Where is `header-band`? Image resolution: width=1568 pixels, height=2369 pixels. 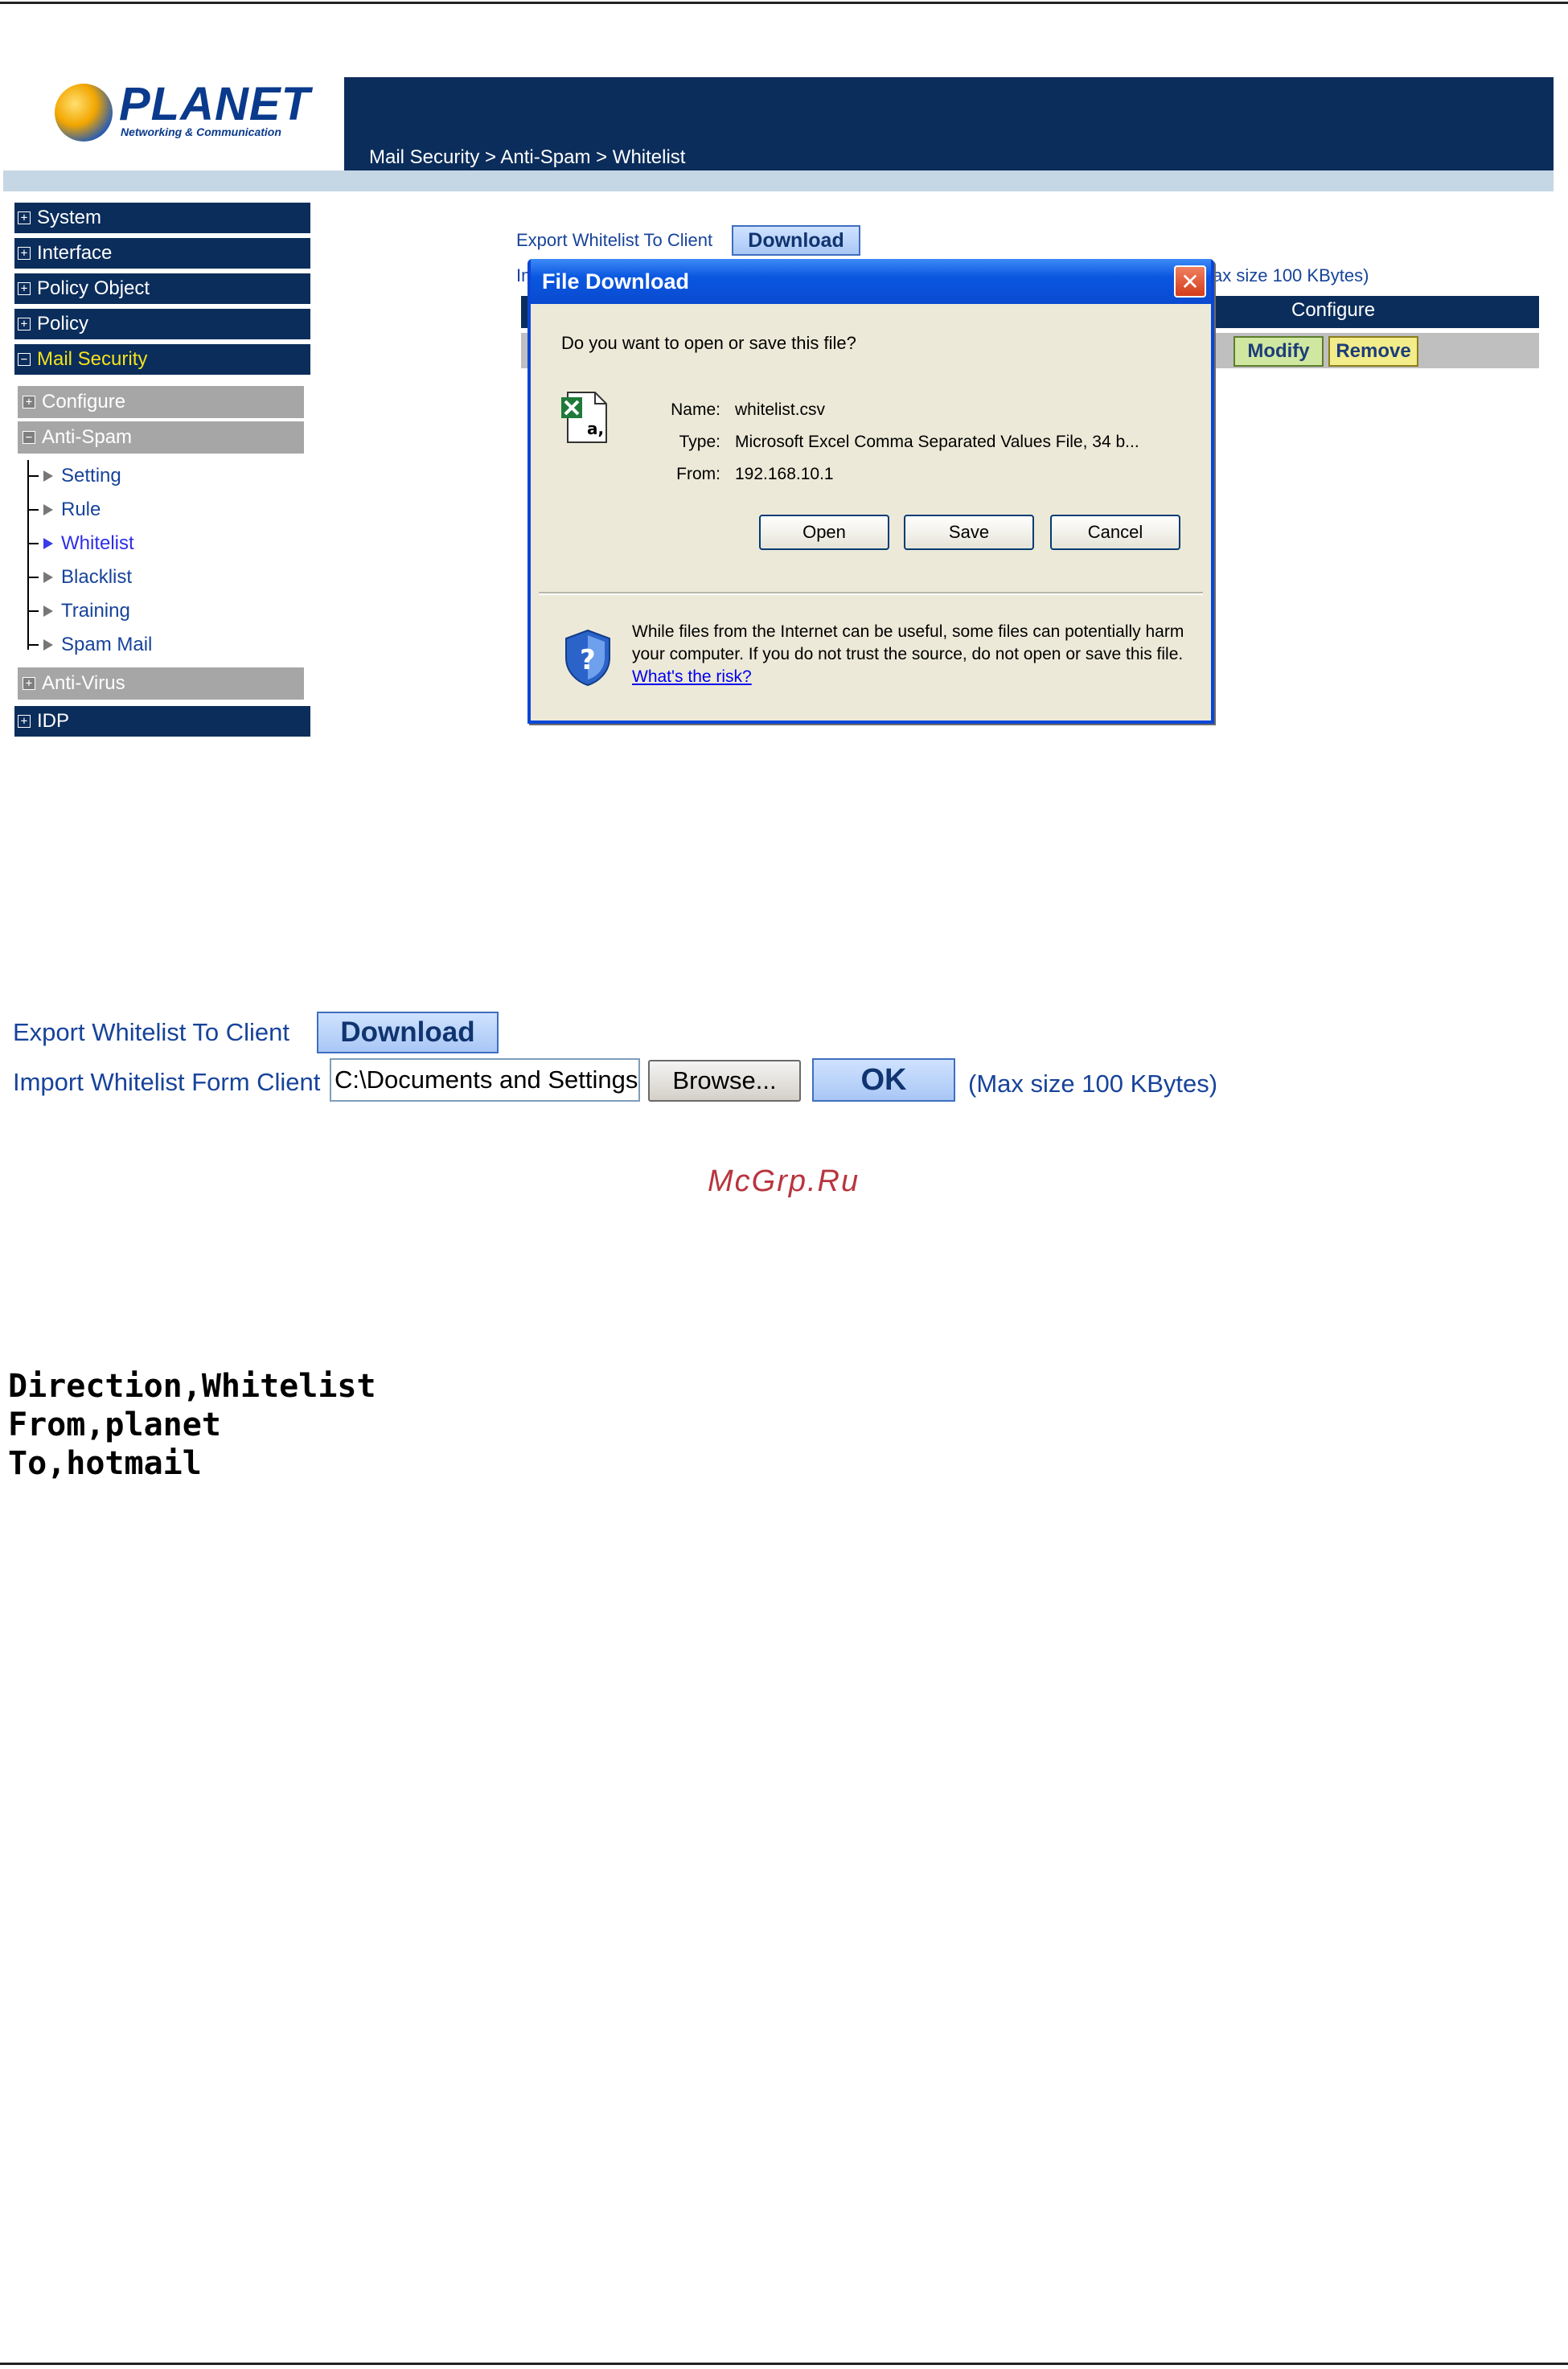
header-band is located at coordinates (778, 180).